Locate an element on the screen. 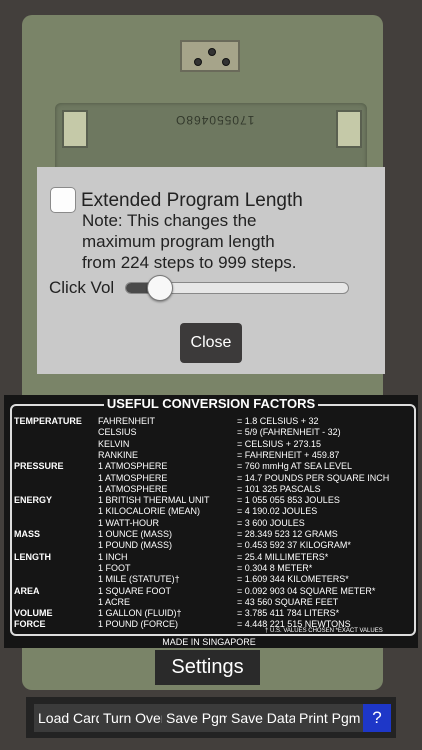 This screenshot has height=750, width=422. conversion-value: = 1.609 344 KILOMETERS* is located at coordinates (293, 579).